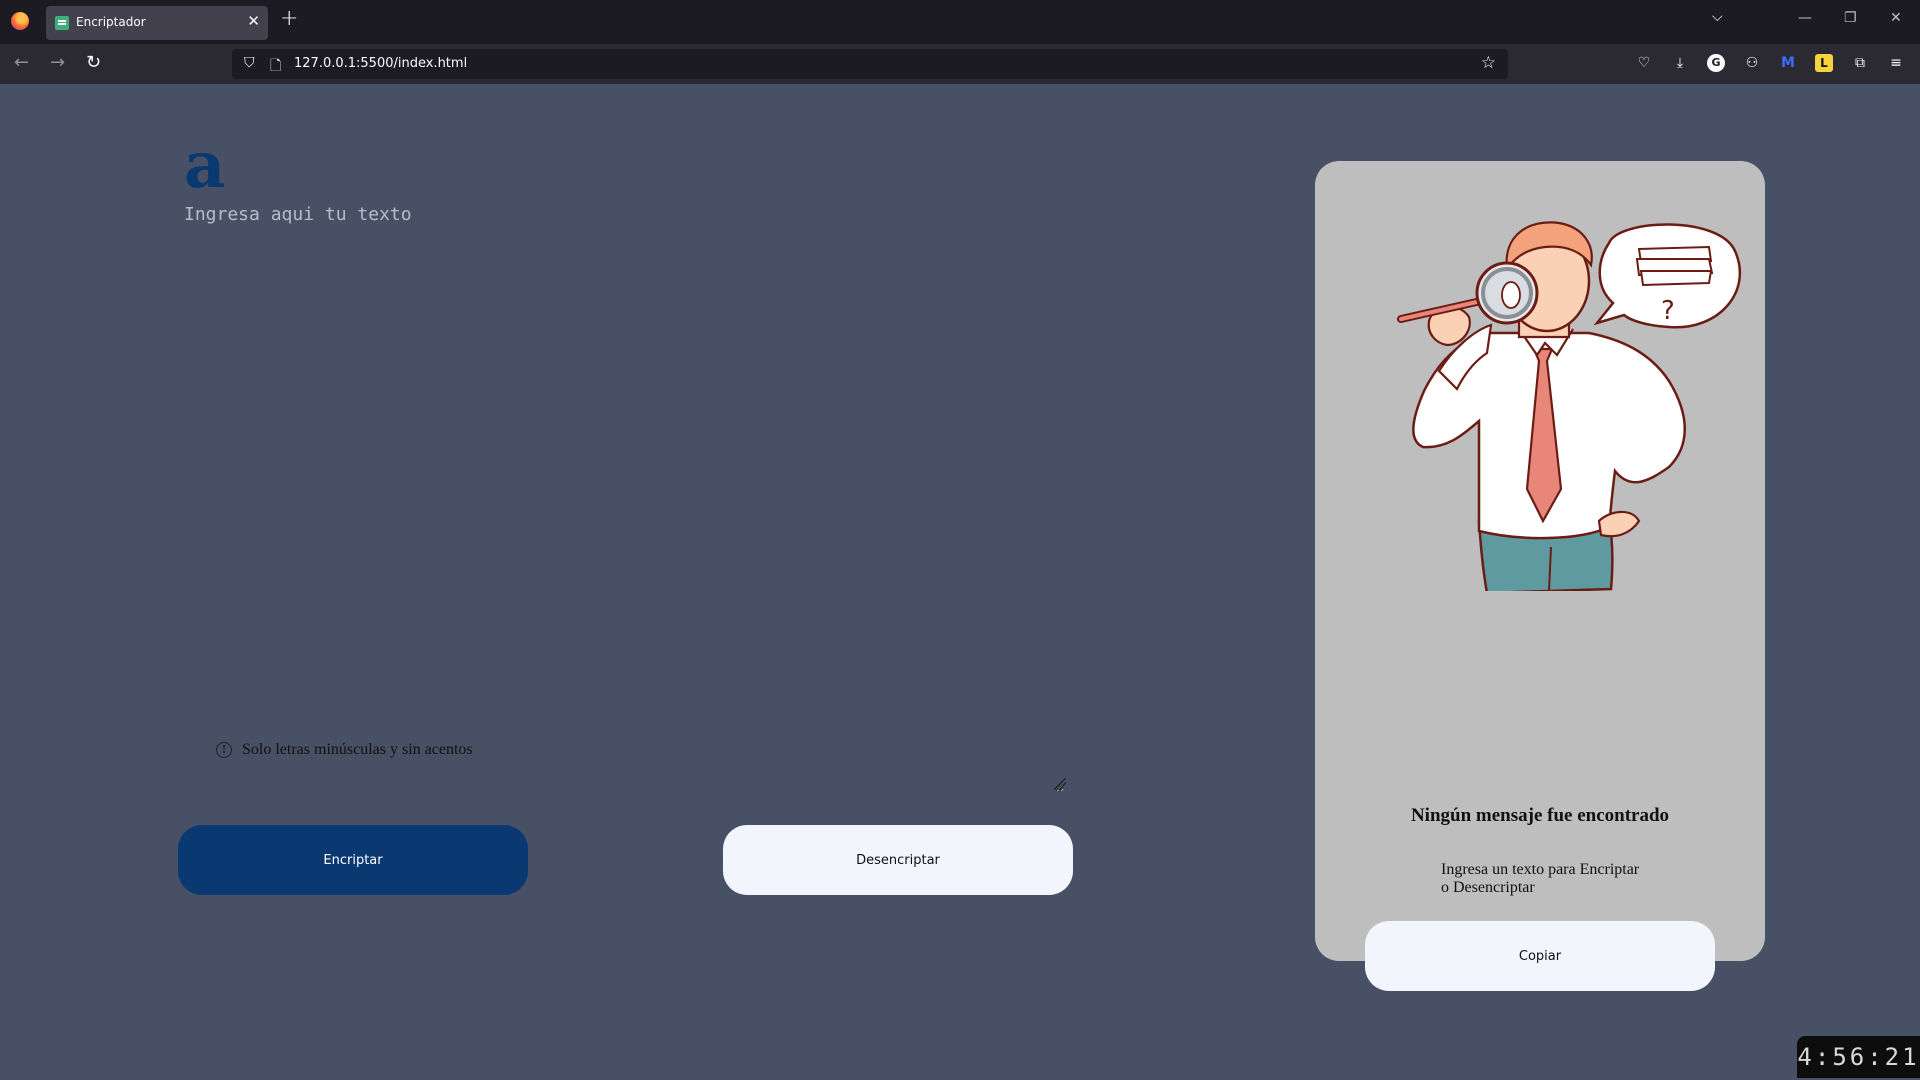 The height and width of the screenshot is (1080, 1920). I want to click on new-tab-icon: +, so click(289, 18).